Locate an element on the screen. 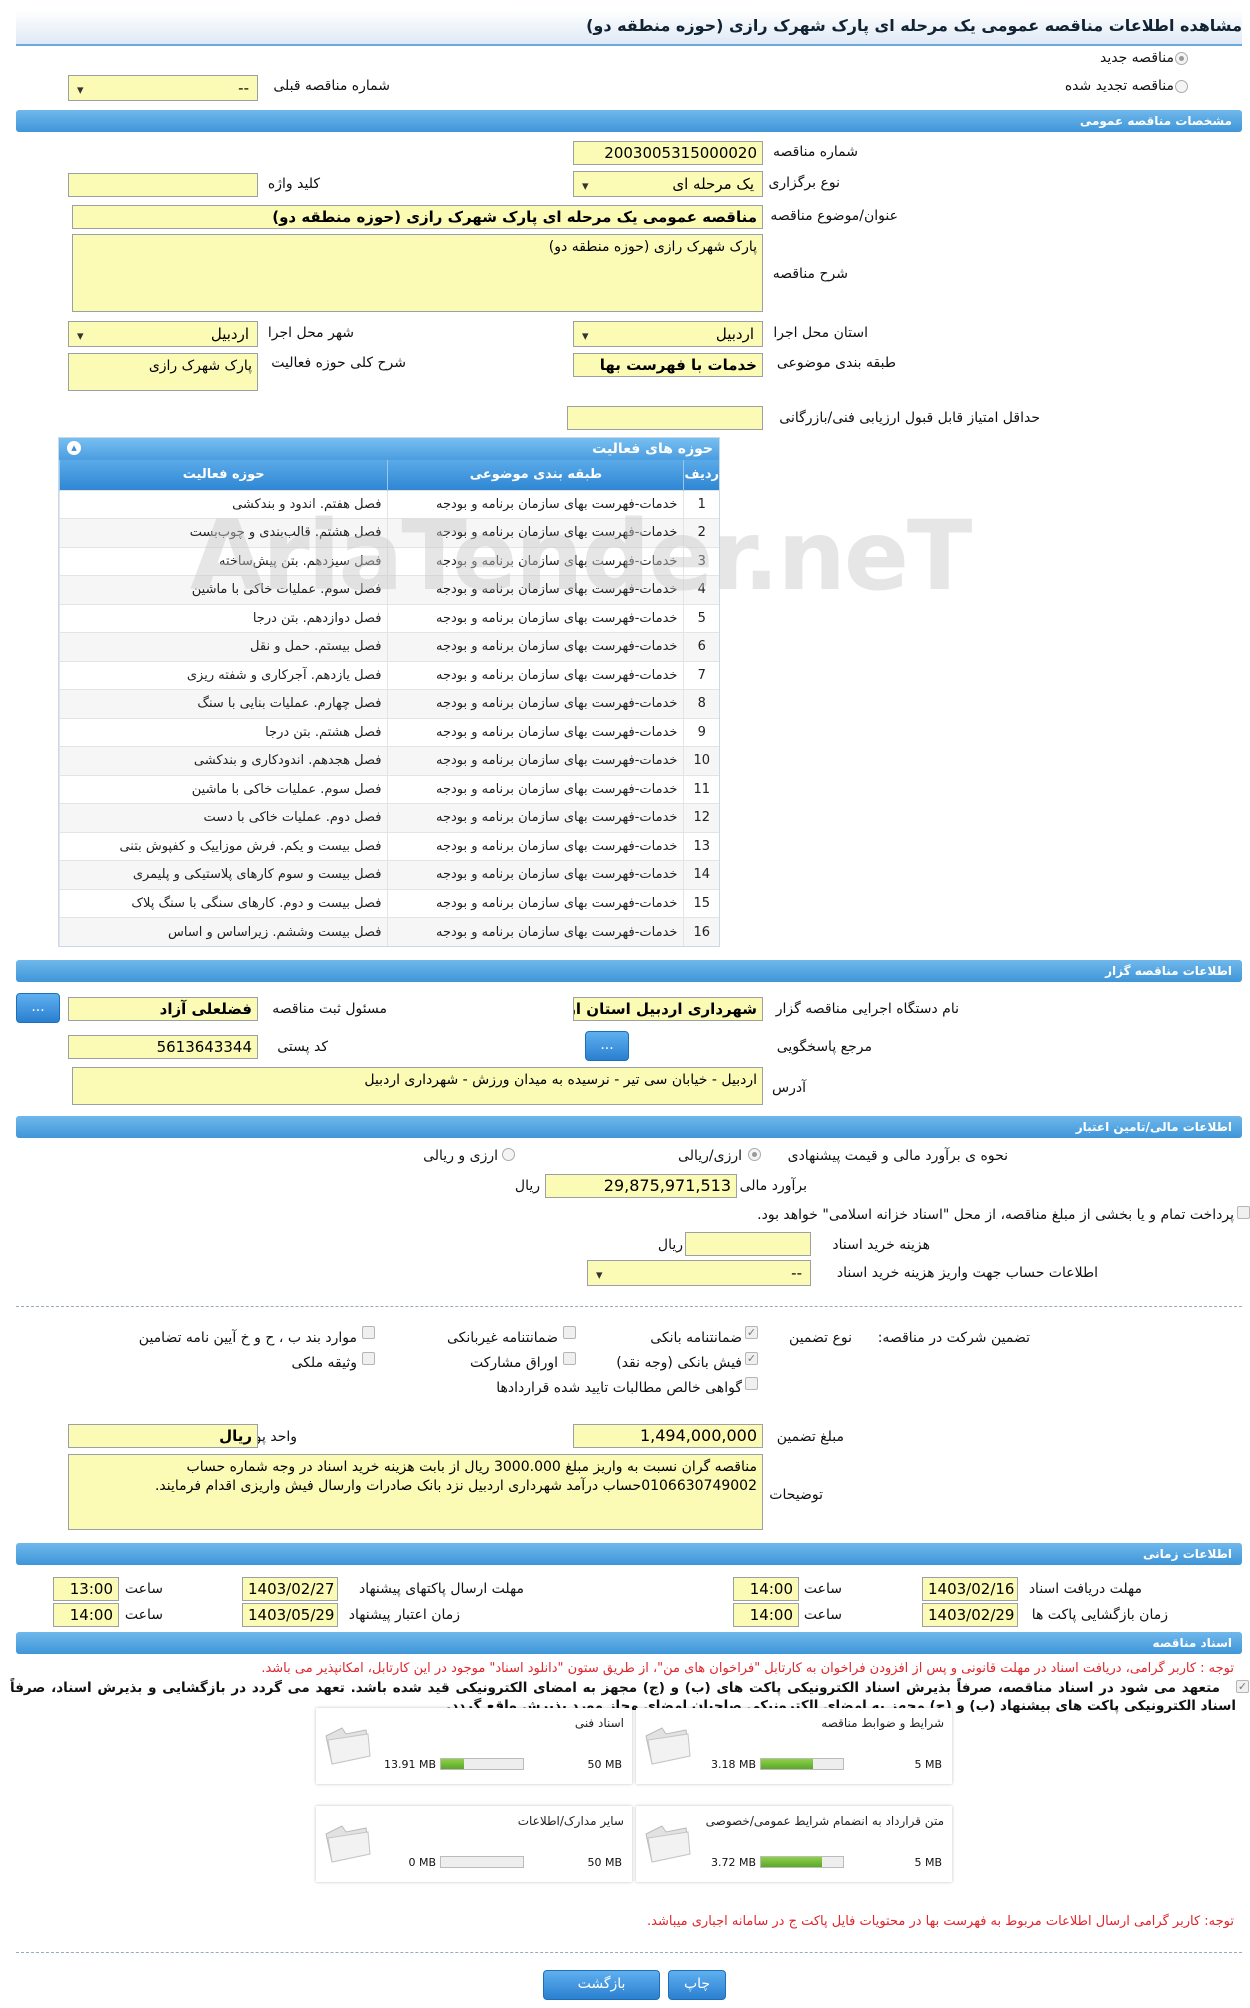 This screenshot has height=2008, width=1250. currency-and-rial-label: ارزی و ریالی is located at coordinates (460, 1156).